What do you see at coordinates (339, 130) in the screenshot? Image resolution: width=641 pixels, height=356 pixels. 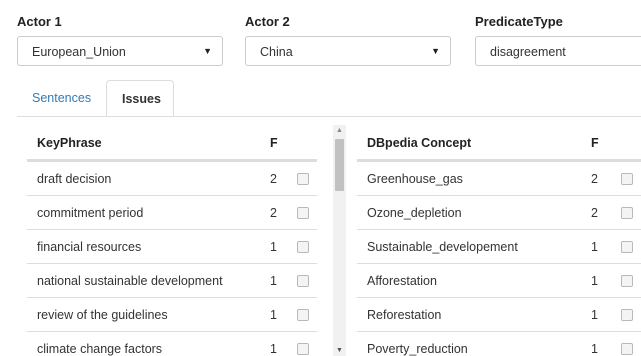 I see `arrow-up-icon: ▲` at bounding box center [339, 130].